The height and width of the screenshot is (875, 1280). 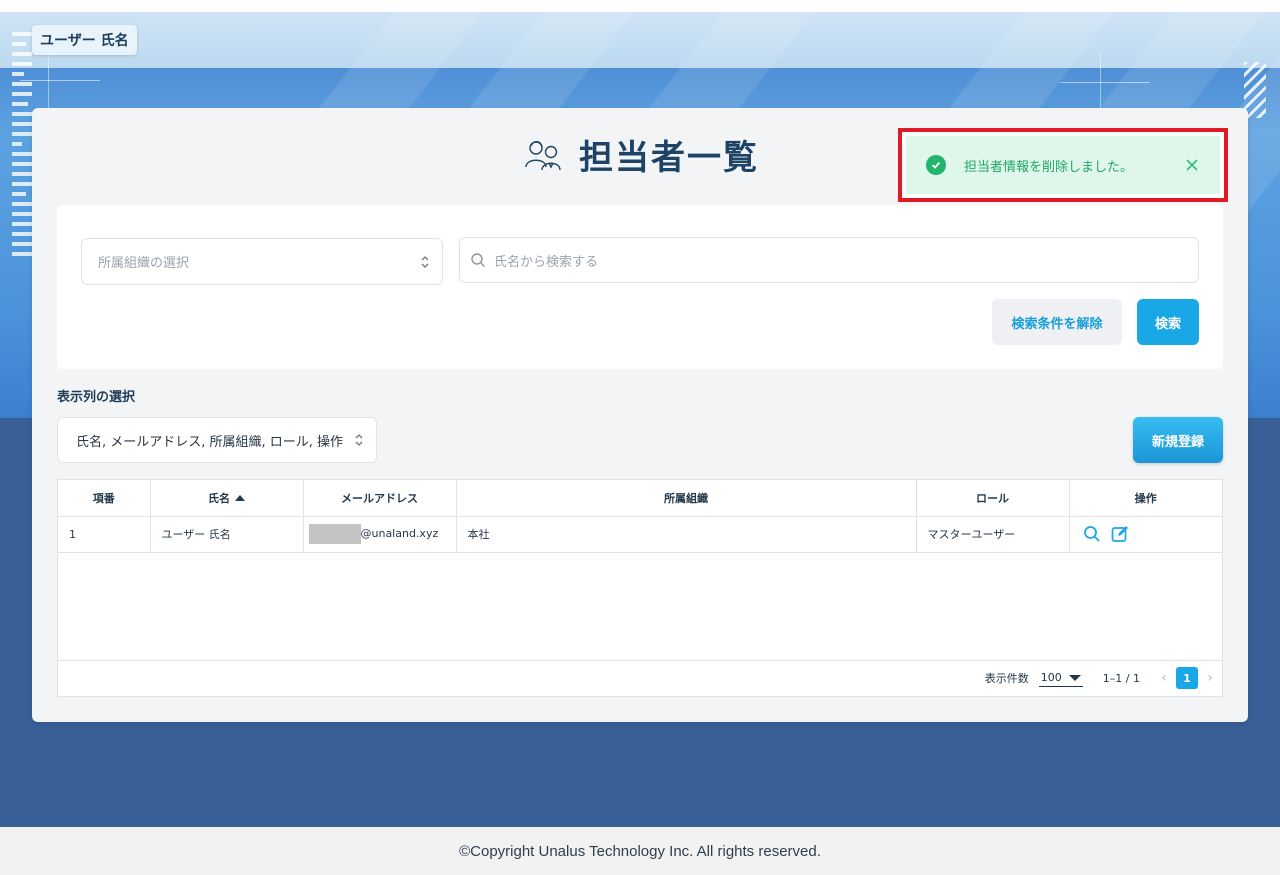 I want to click on user-name-chip: ユーザー 氏名, so click(x=84, y=40).